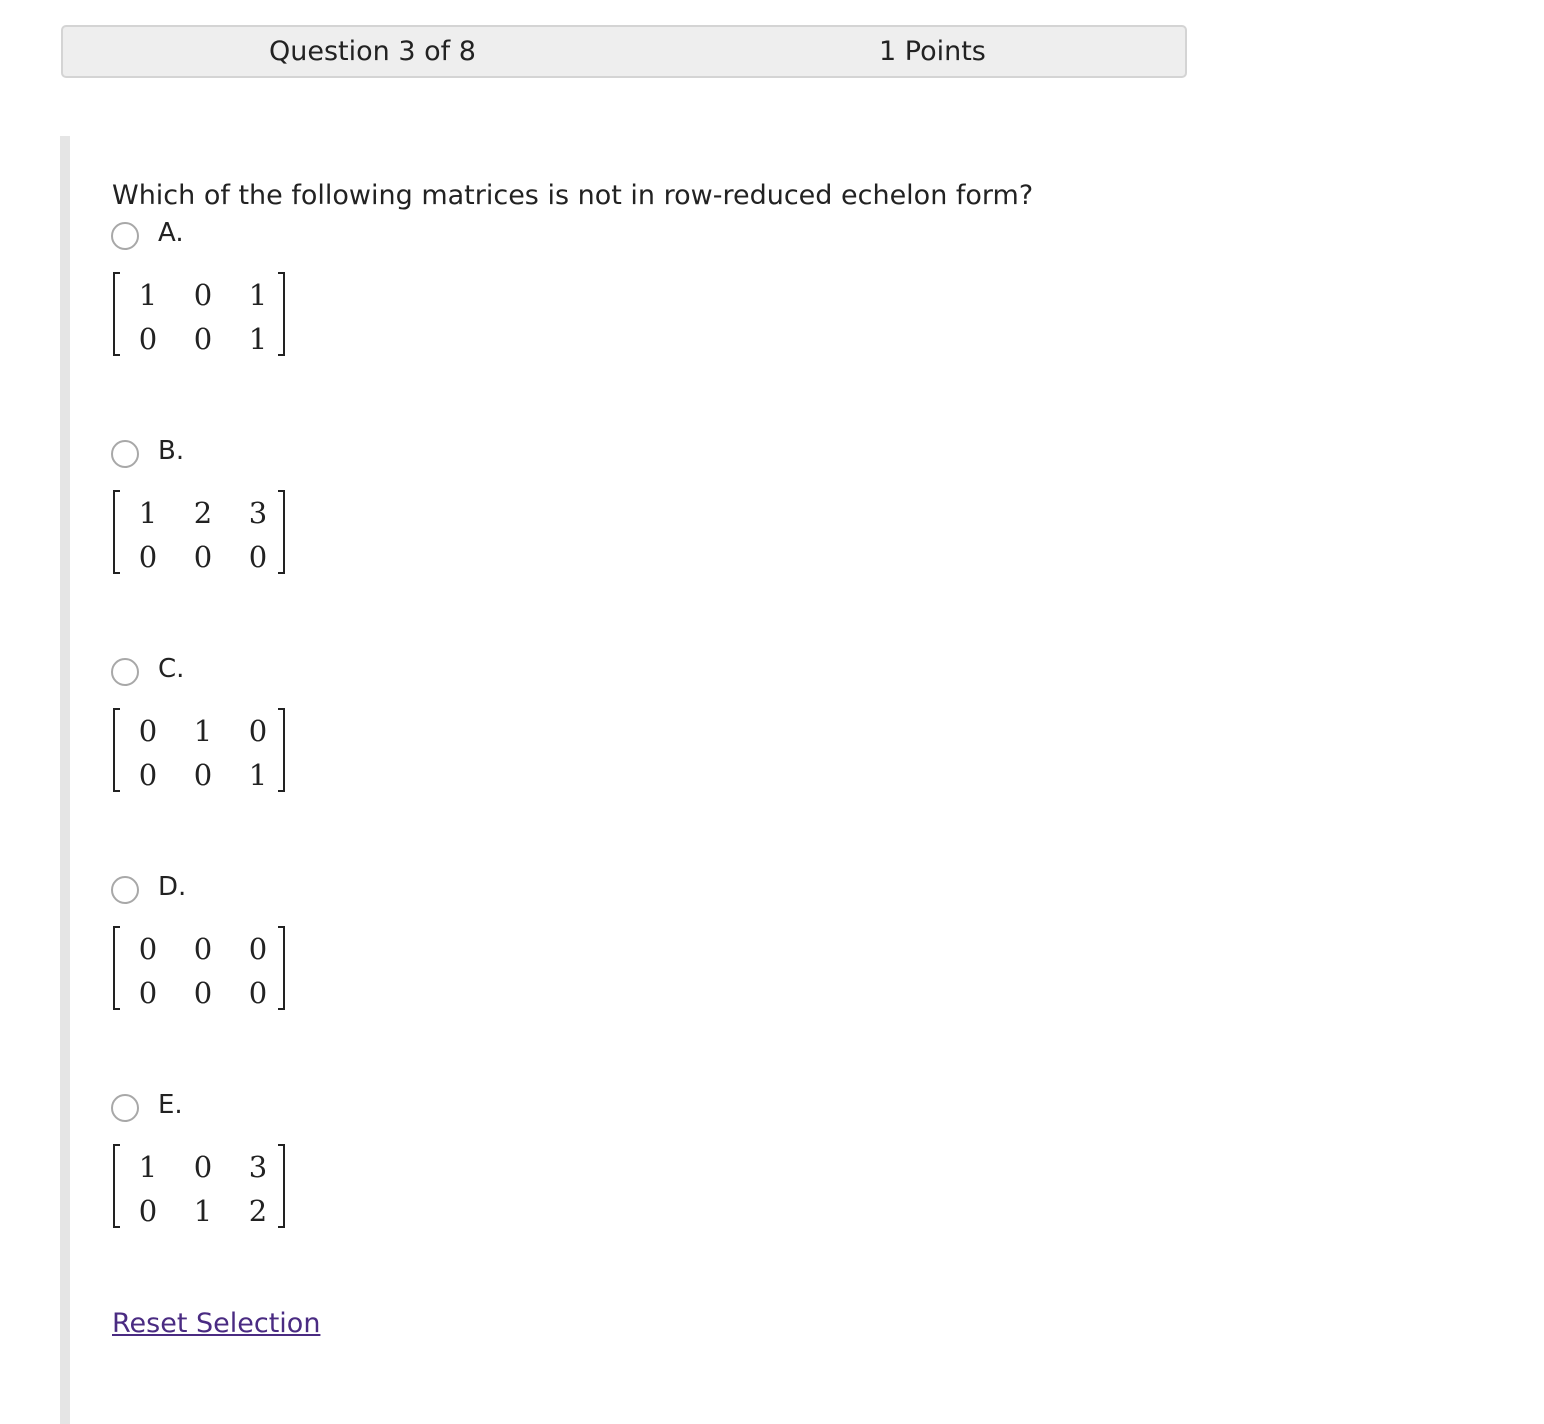  I want to click on question-header: Question 3 of 8 1 Points, so click(624, 51).